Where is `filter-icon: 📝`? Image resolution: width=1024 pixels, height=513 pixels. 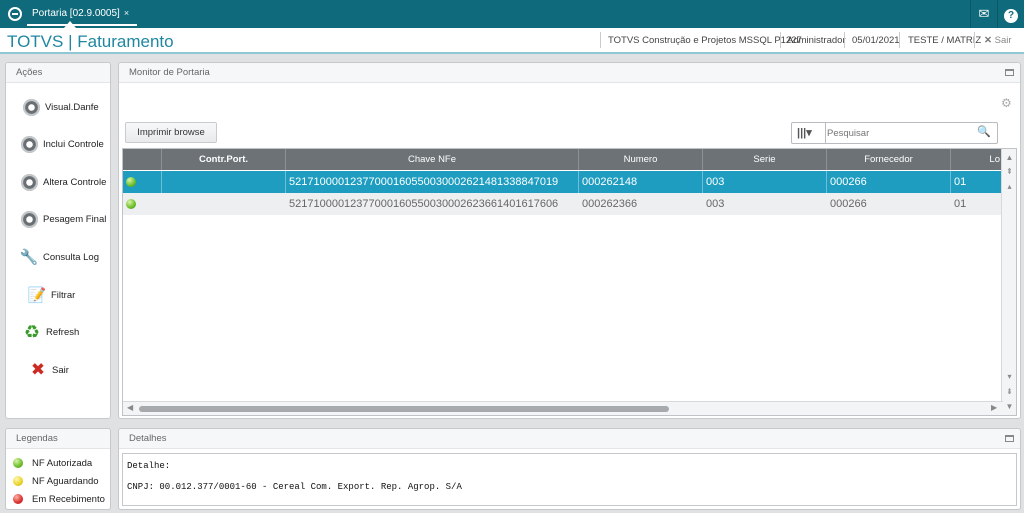 filter-icon: 📝 is located at coordinates (37, 295).